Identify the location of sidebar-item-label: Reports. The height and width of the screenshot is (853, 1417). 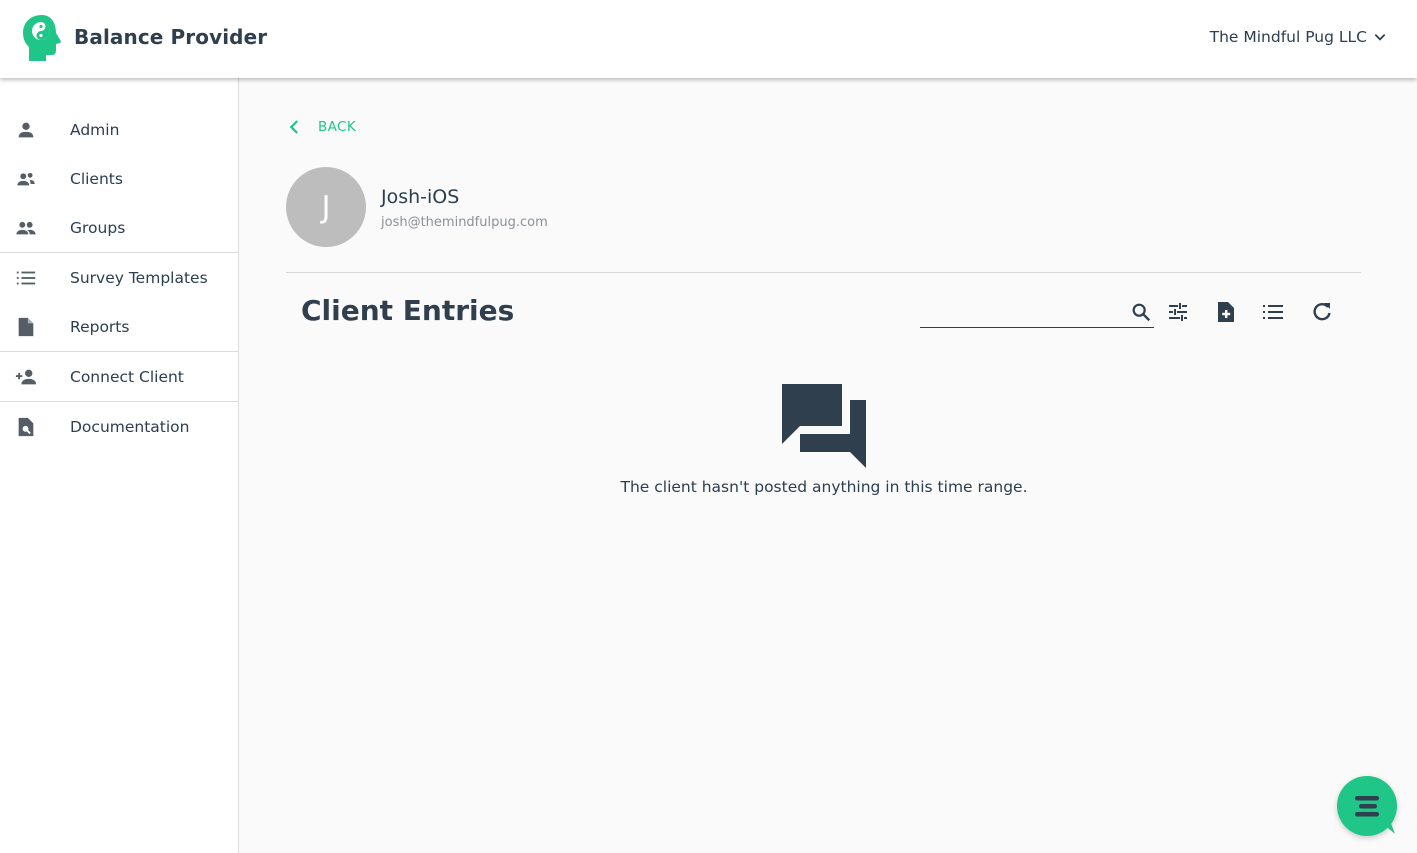
(100, 327).